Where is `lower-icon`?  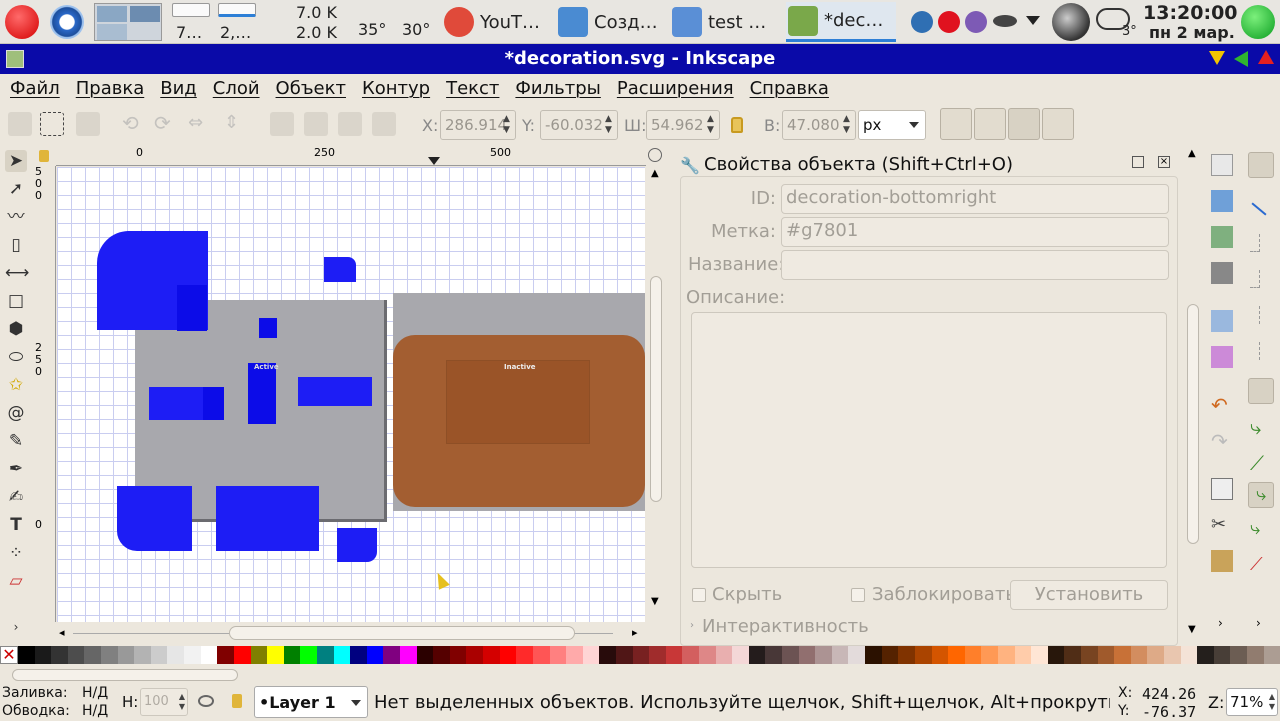 lower-icon is located at coordinates (350, 124).